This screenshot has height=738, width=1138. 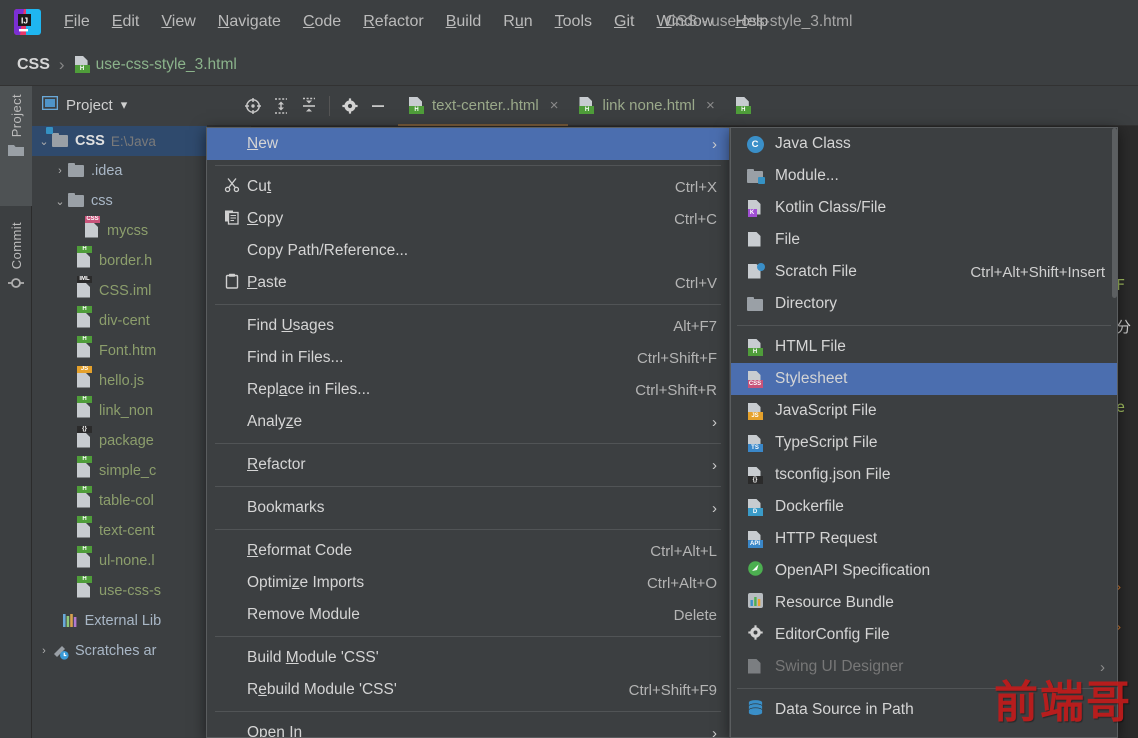 I want to click on submenu-scrollbar, so click(x=1114, y=432).